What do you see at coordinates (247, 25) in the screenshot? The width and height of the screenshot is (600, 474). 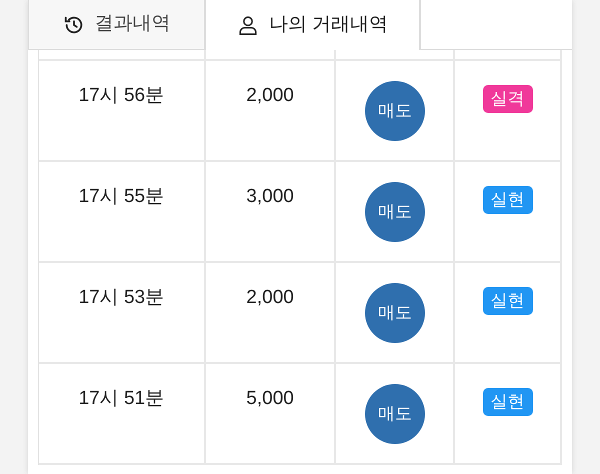 I see `user-icon` at bounding box center [247, 25].